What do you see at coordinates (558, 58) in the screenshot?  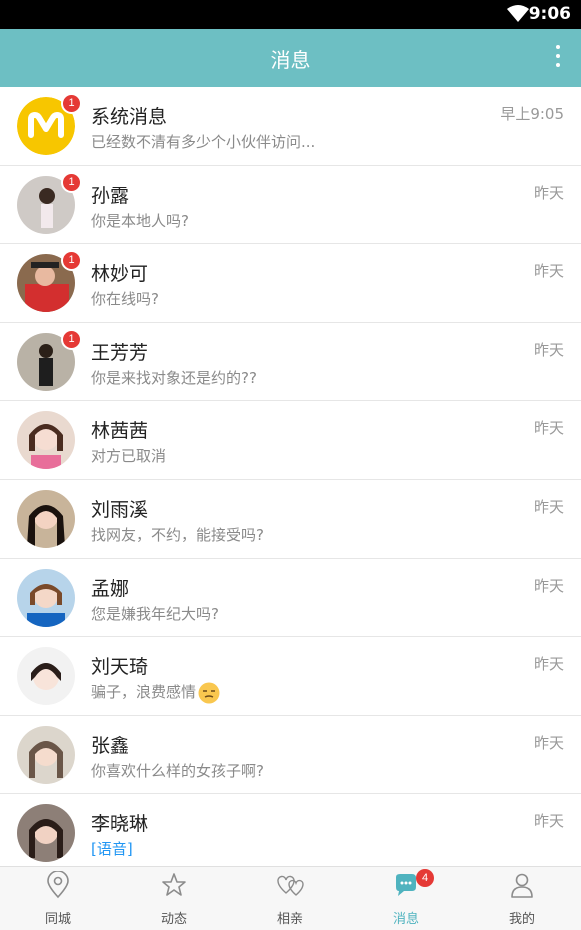 I see `more-vert-icon` at bounding box center [558, 58].